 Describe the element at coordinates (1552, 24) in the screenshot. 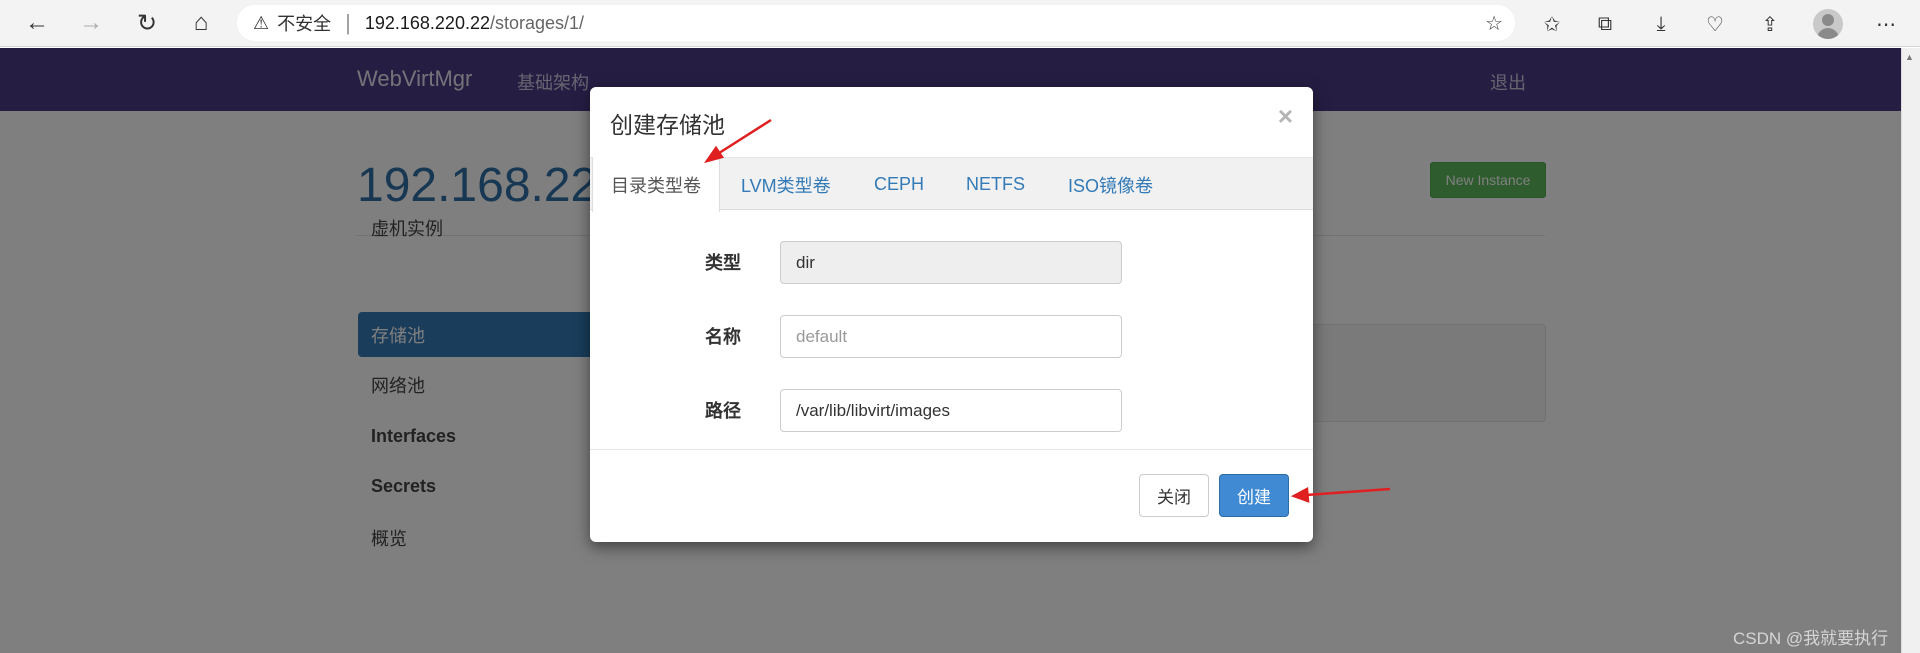

I see `favorites-icon: ✩` at that location.